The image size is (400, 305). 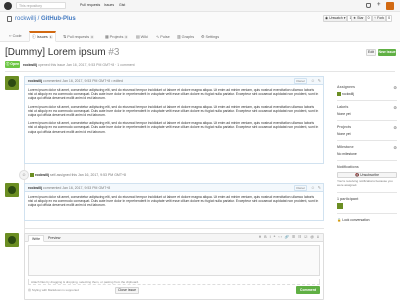 I want to click on fork-group: ⑂ Fork 0, so click(x=382, y=18).